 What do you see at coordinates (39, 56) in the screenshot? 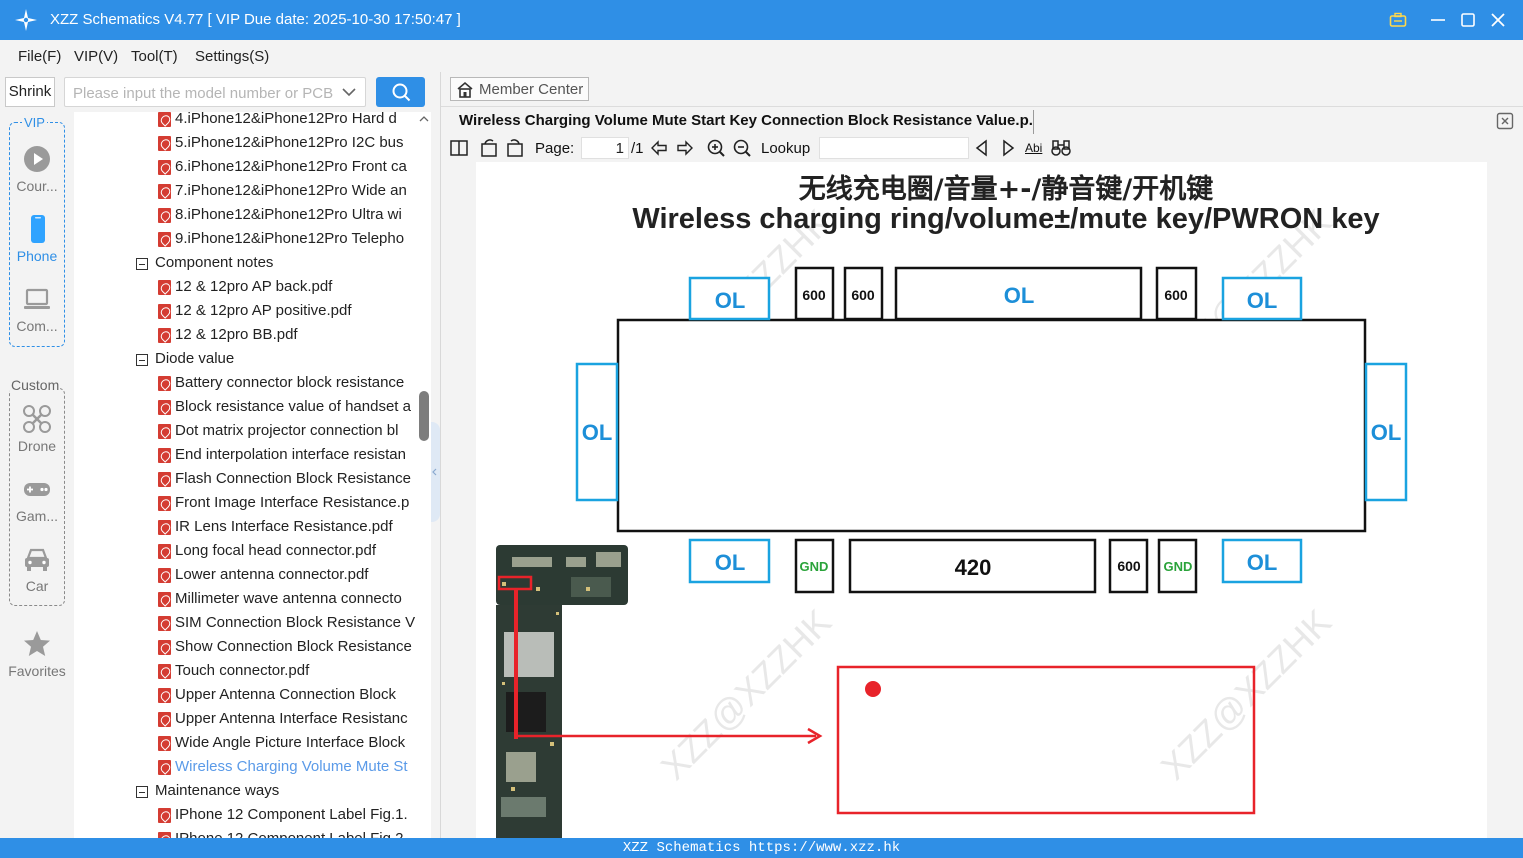
I see `menu-file: File(F)` at bounding box center [39, 56].